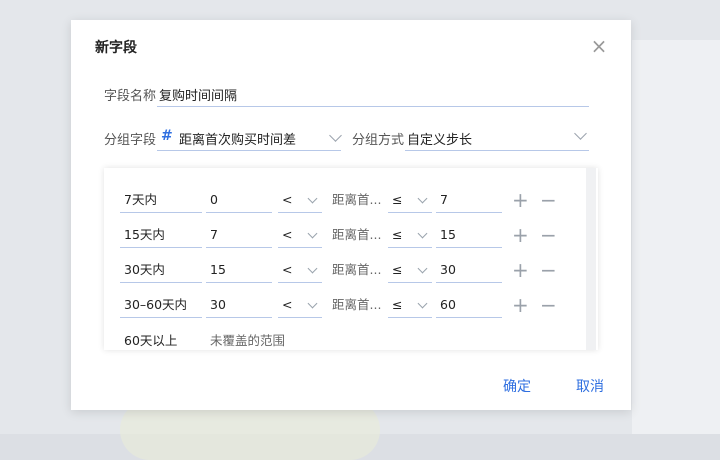 This screenshot has height=460, width=720. I want to click on confirm-button: 确定, so click(517, 386).